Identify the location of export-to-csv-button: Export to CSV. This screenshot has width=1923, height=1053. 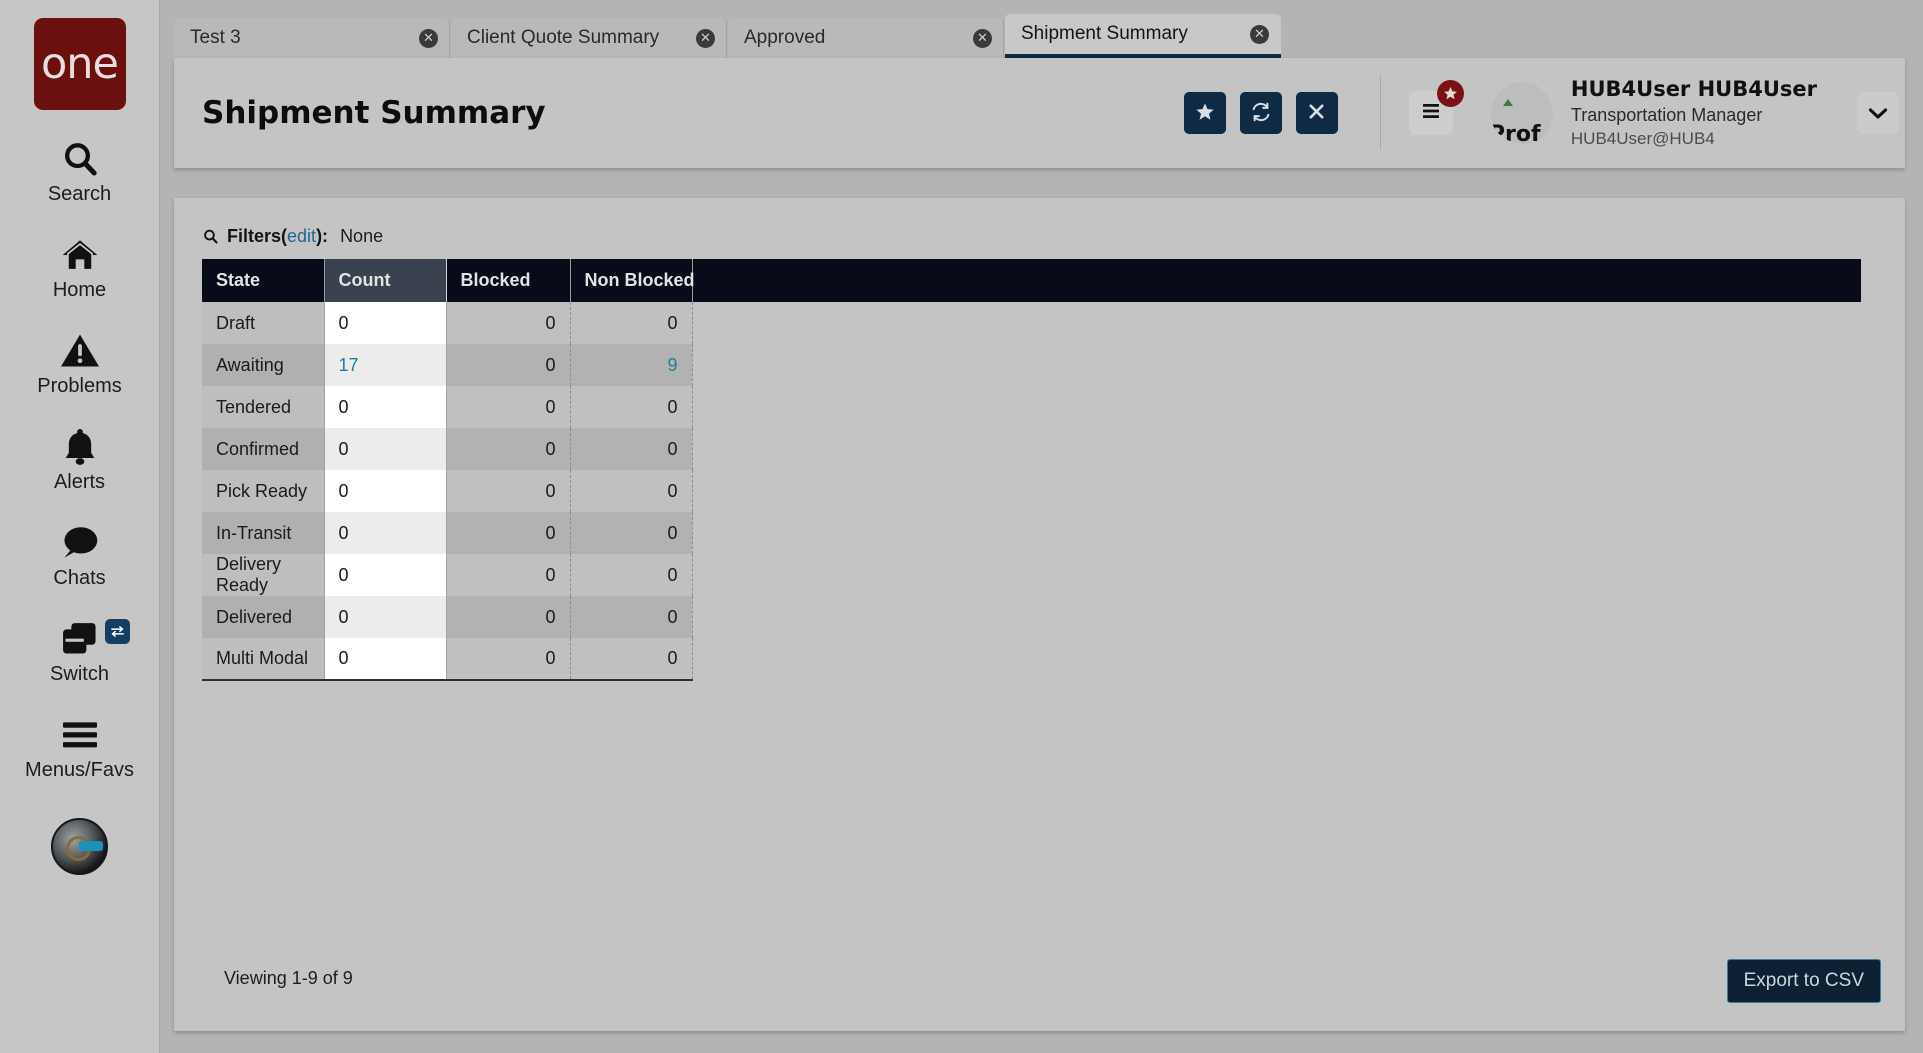
(1803, 981).